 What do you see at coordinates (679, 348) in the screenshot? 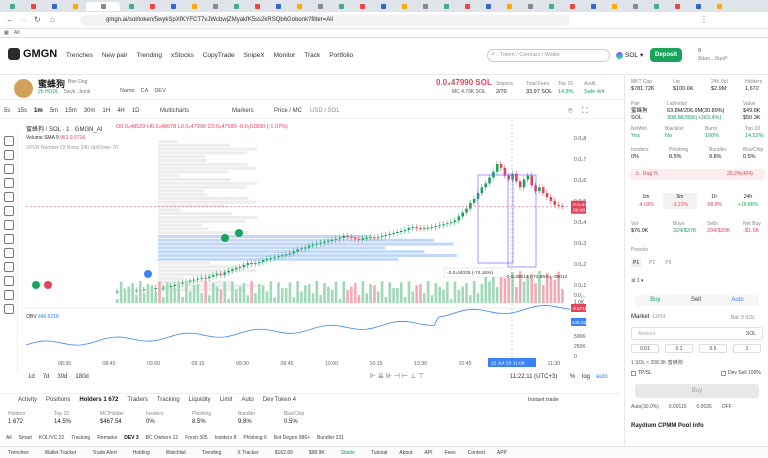
I see `amount-chip-0.1: 0.1` at bounding box center [679, 348].